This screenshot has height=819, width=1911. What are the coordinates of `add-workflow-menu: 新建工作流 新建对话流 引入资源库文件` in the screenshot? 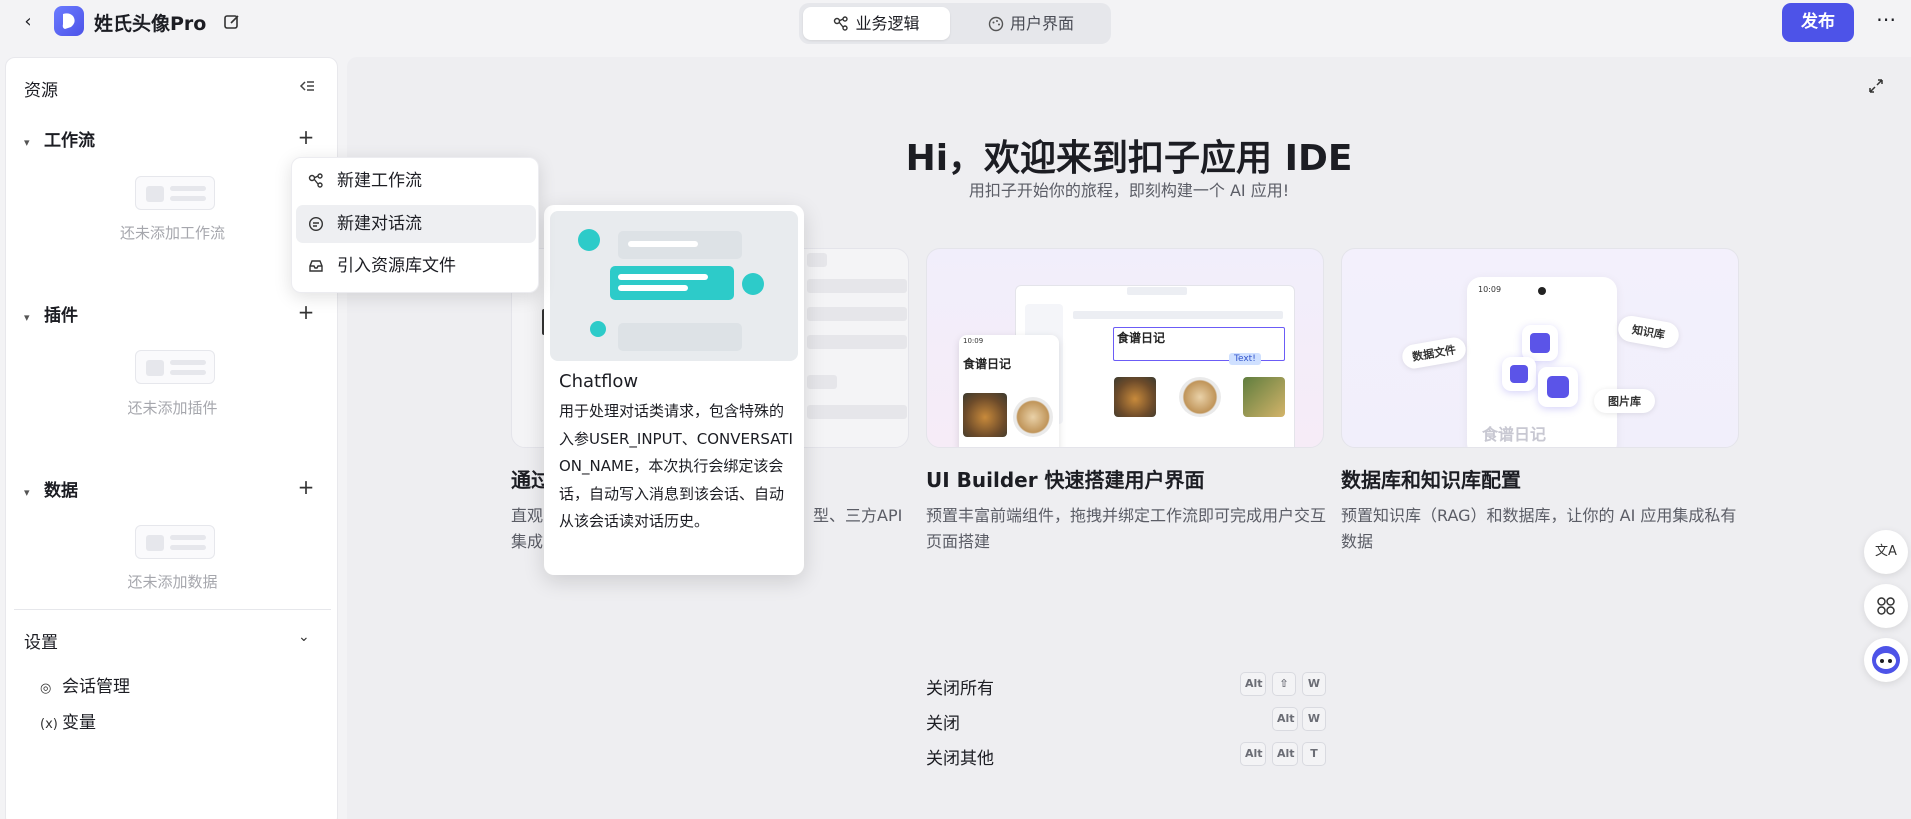 It's located at (415, 225).